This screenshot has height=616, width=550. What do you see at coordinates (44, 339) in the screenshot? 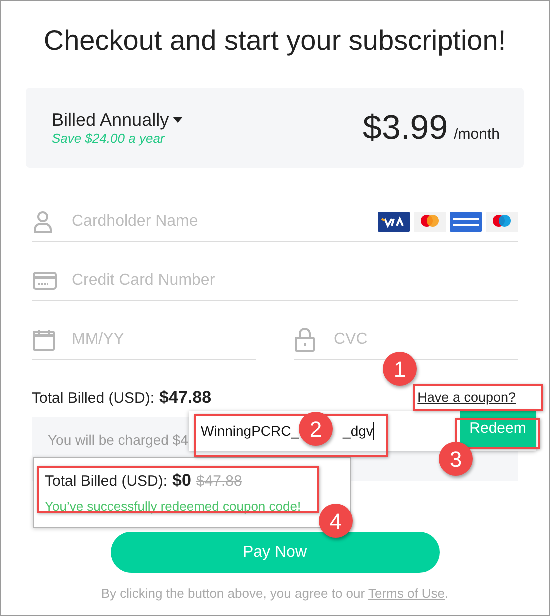
I see `calendar-icon` at bounding box center [44, 339].